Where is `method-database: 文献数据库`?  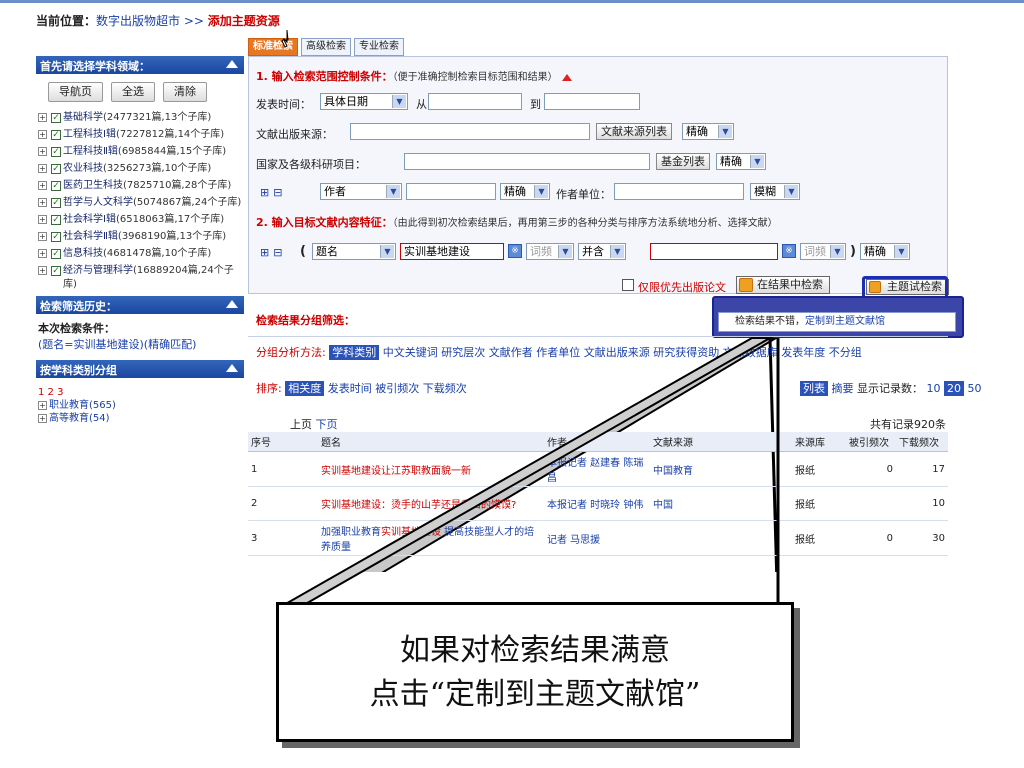 method-database: 文献数据库 is located at coordinates (750, 352).